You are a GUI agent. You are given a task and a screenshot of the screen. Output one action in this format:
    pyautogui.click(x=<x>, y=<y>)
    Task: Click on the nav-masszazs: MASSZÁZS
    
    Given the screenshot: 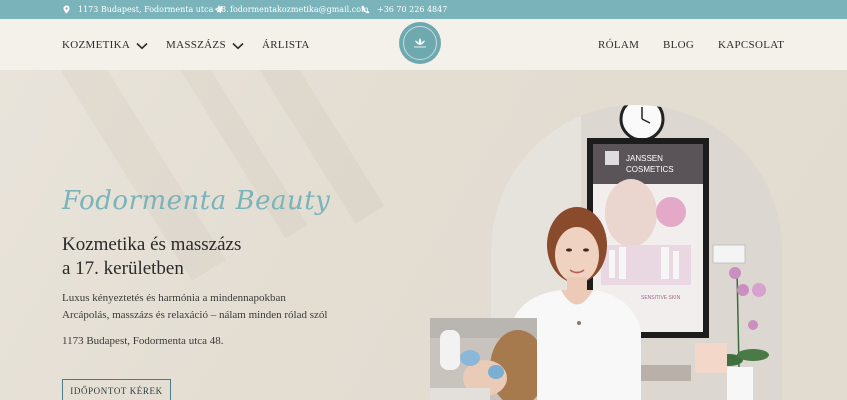 What is the action you would take?
    pyautogui.click(x=205, y=44)
    